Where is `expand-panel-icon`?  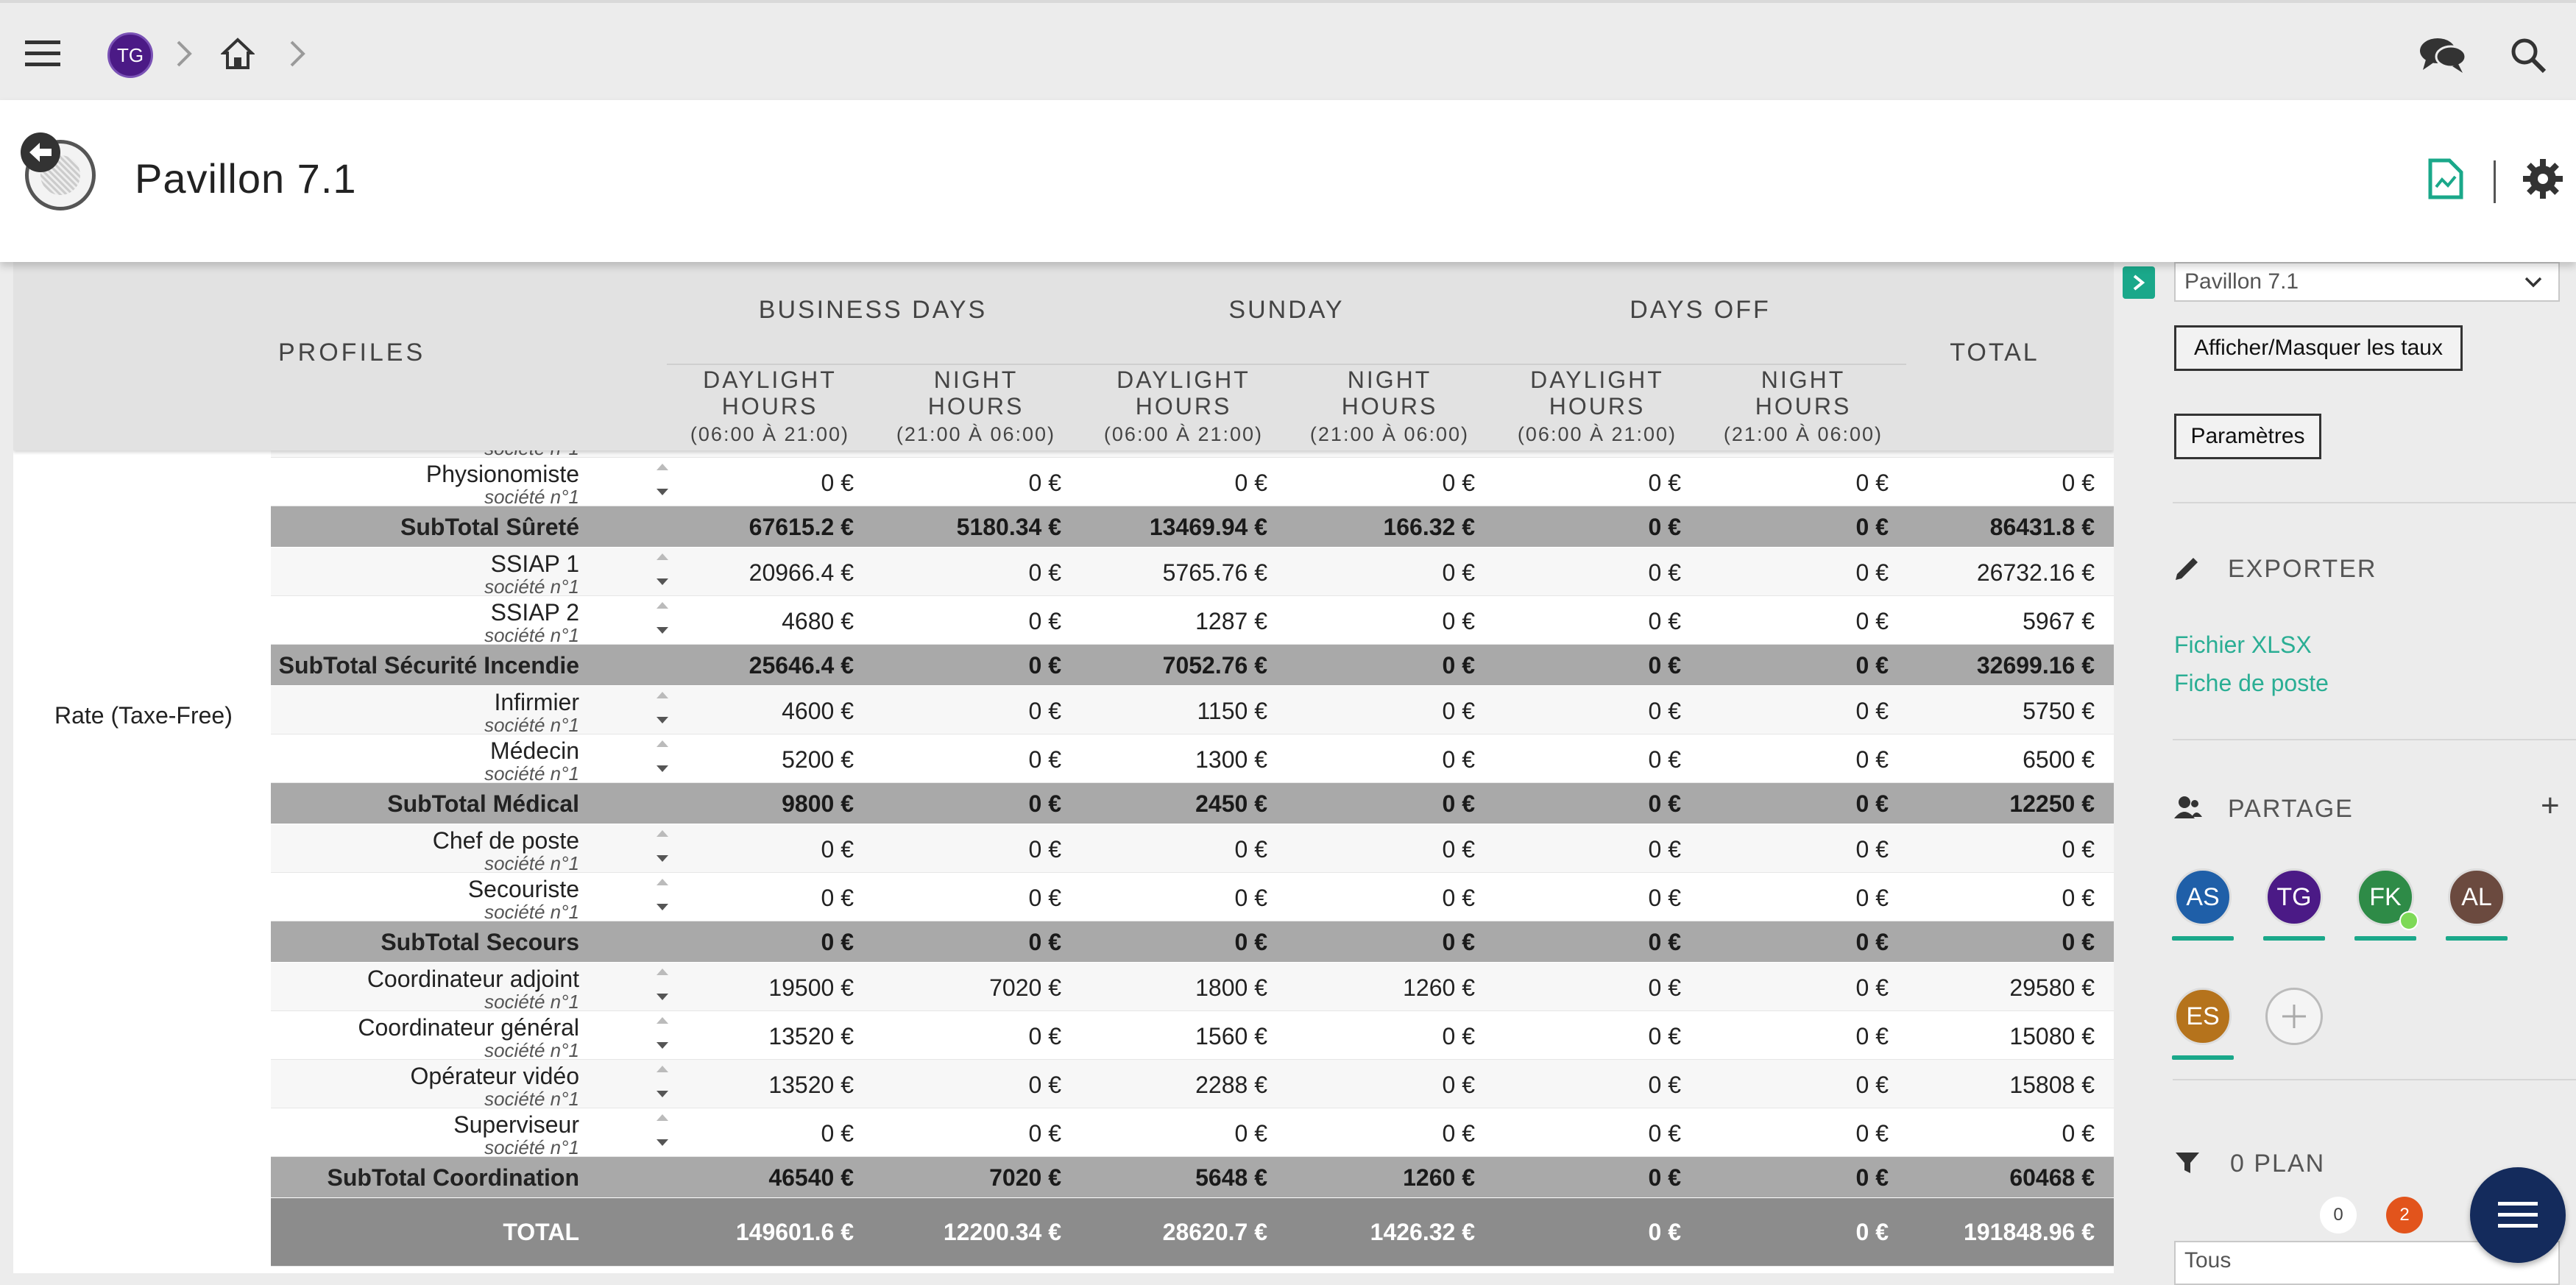 expand-panel-icon is located at coordinates (2139, 283).